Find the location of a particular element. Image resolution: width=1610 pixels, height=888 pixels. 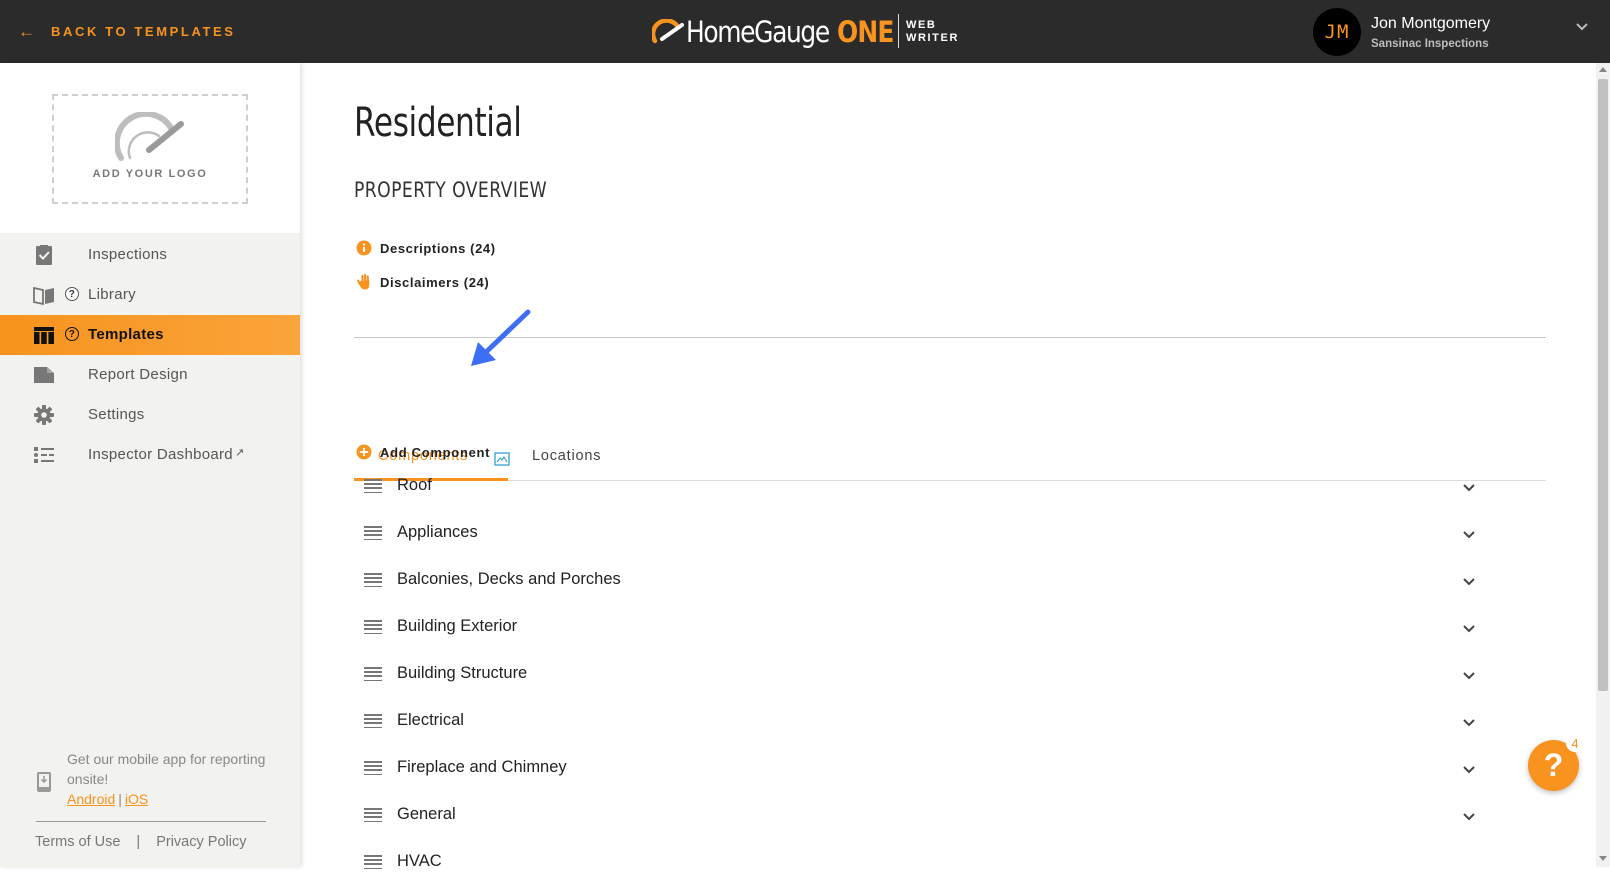

sidebar-item-label-wrap: Inspector Dashboard ↗ is located at coordinates (166, 454).